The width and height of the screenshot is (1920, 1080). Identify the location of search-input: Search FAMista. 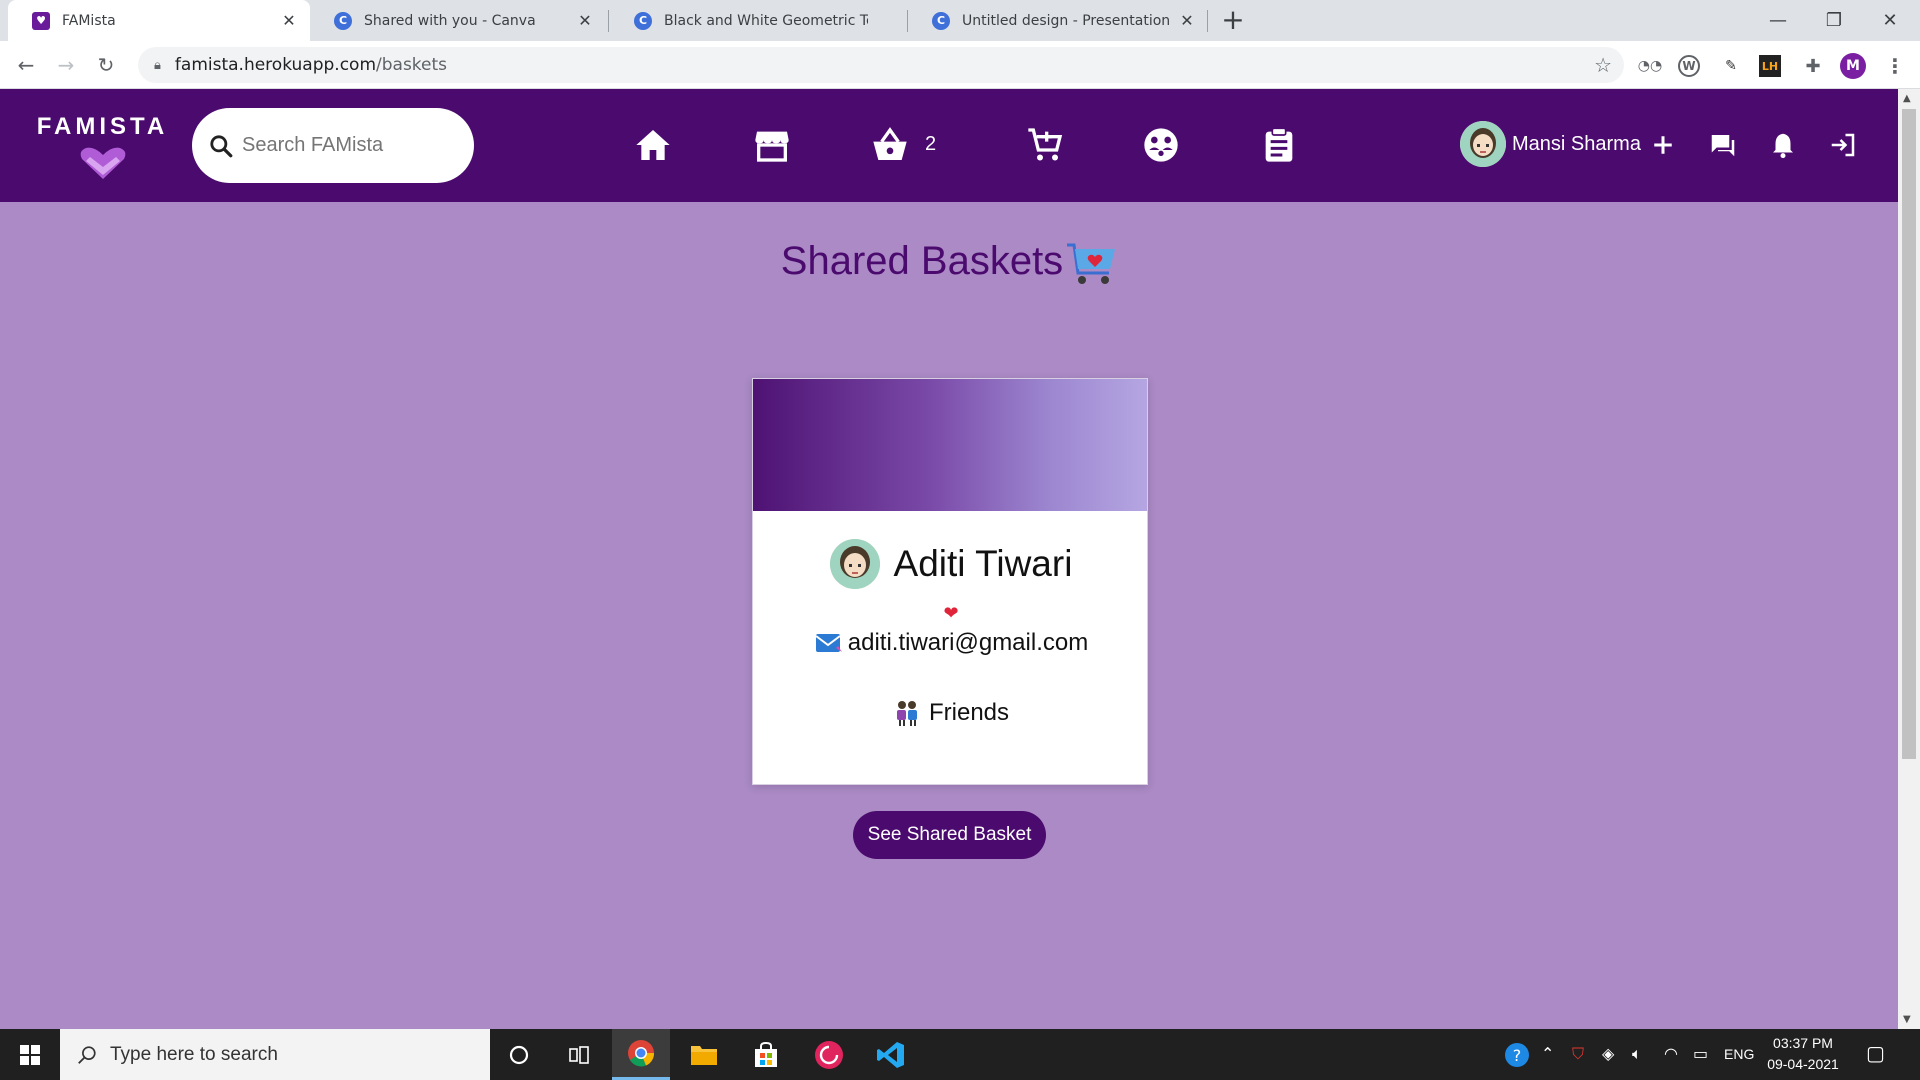
(333, 145).